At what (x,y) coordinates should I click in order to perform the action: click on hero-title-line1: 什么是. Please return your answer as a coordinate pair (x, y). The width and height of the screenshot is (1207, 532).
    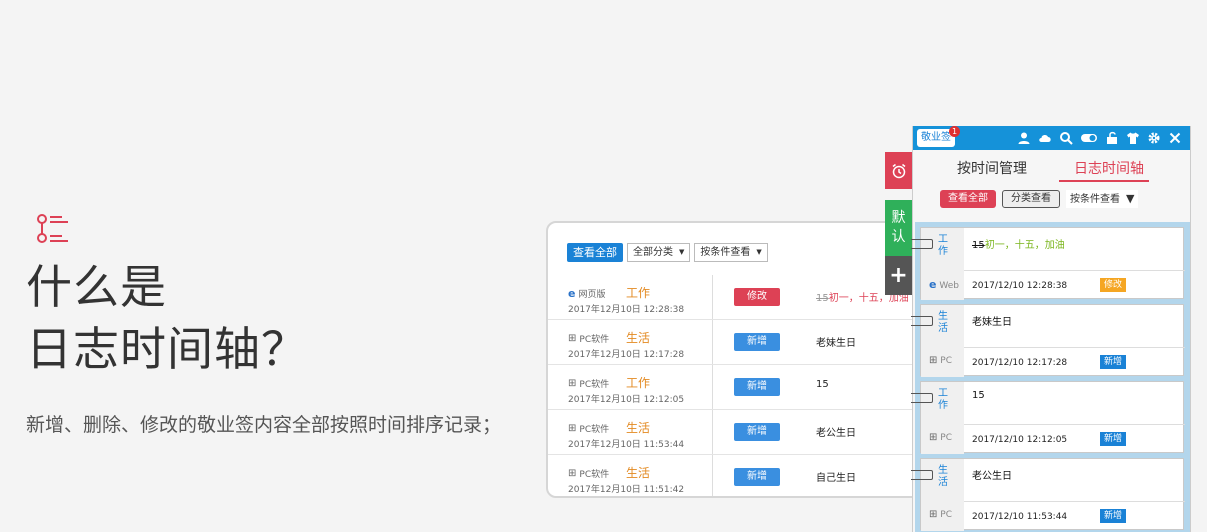
    Looking at the image, I should click on (96, 287).